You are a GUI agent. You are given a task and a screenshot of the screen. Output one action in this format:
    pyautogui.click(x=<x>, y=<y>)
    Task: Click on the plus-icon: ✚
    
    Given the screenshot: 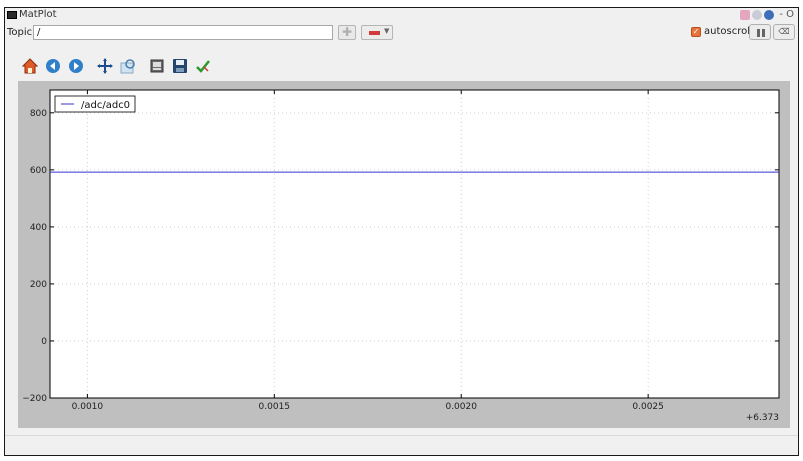 What is the action you would take?
    pyautogui.click(x=347, y=32)
    